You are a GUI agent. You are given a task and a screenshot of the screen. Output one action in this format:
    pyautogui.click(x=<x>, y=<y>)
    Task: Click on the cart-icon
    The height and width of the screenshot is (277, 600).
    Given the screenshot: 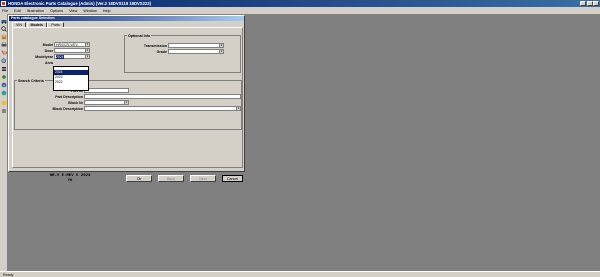 What is the action you would take?
    pyautogui.click(x=4, y=53)
    